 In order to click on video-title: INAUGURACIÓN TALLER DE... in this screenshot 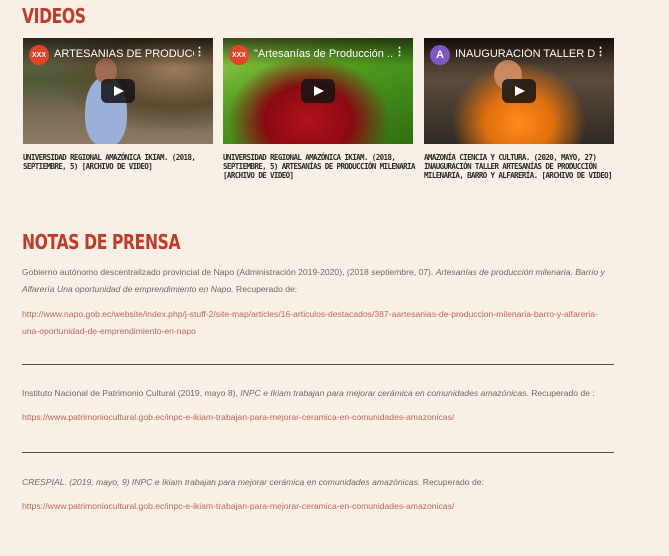, I will do `click(525, 54)`.